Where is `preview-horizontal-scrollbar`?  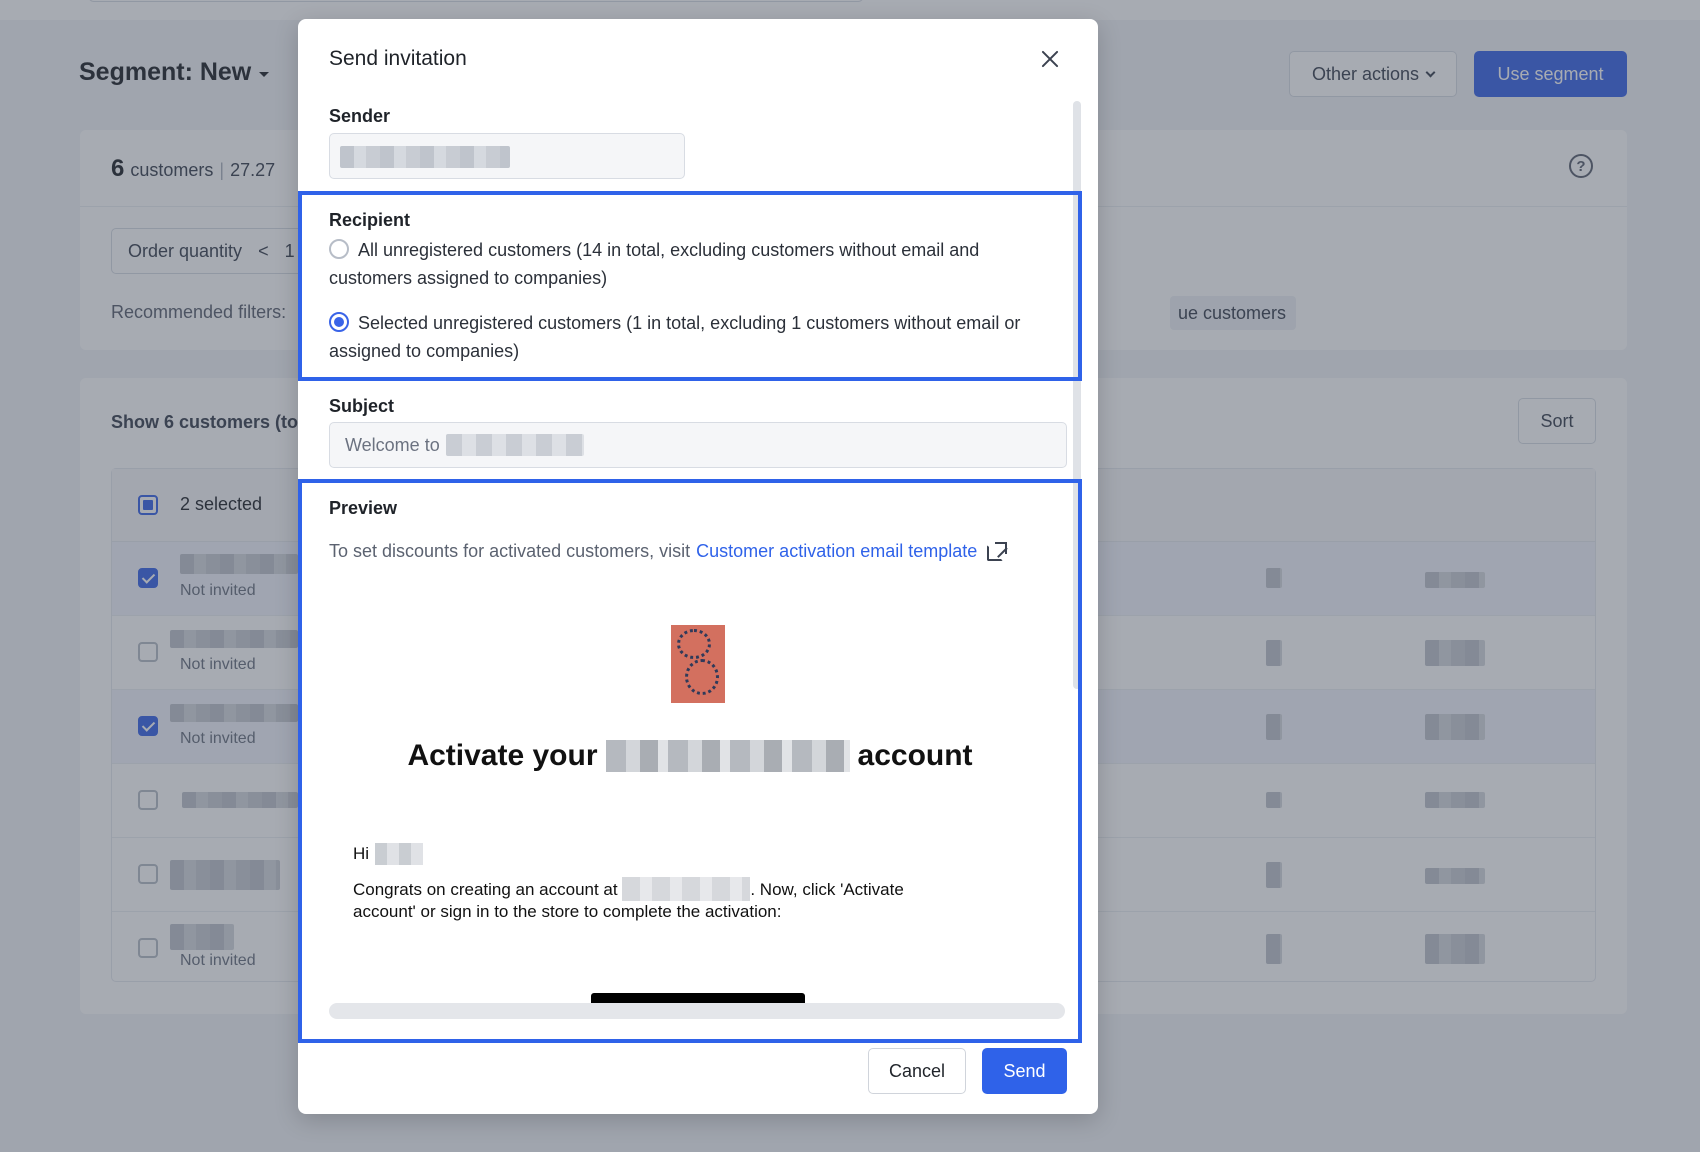
preview-horizontal-scrollbar is located at coordinates (697, 1011).